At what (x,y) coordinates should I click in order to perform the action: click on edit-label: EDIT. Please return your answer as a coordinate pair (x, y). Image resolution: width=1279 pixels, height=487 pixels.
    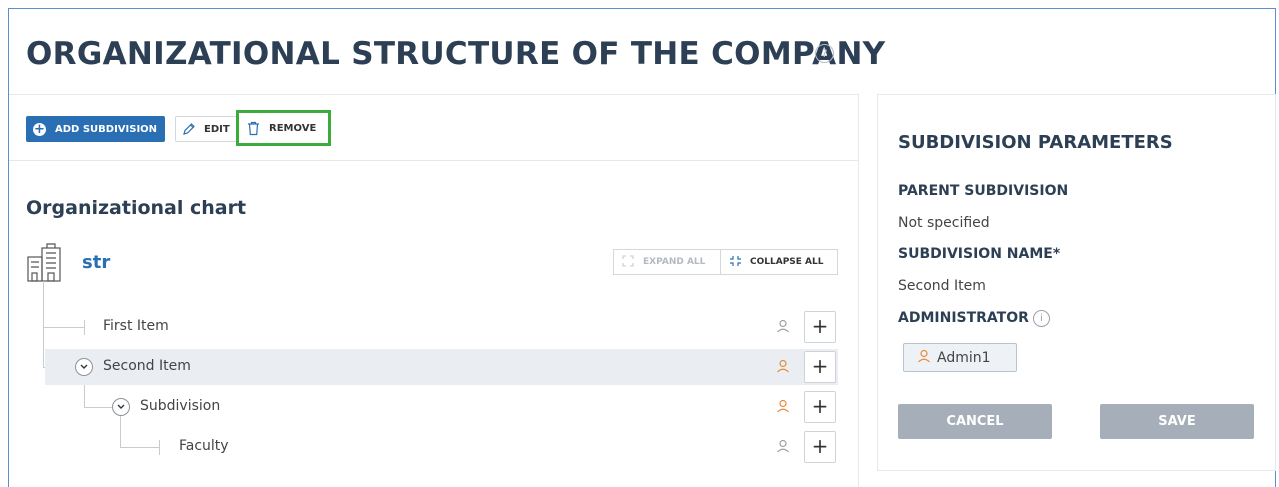
    Looking at the image, I should click on (217, 129).